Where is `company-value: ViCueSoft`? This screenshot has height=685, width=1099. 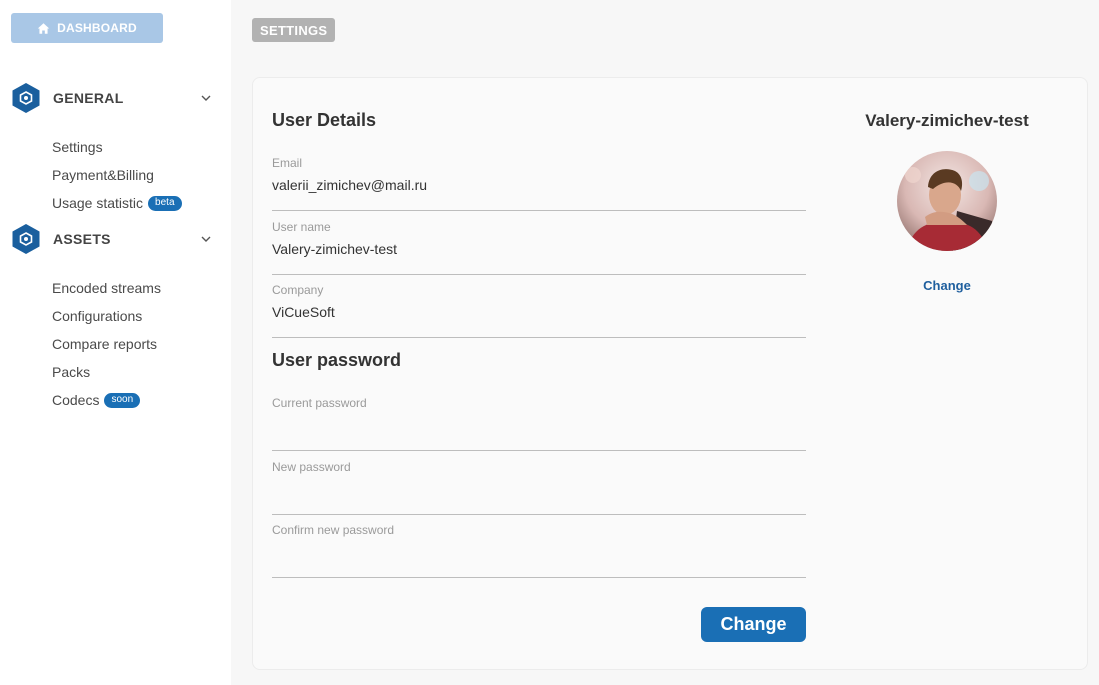 company-value: ViCueSoft is located at coordinates (303, 312).